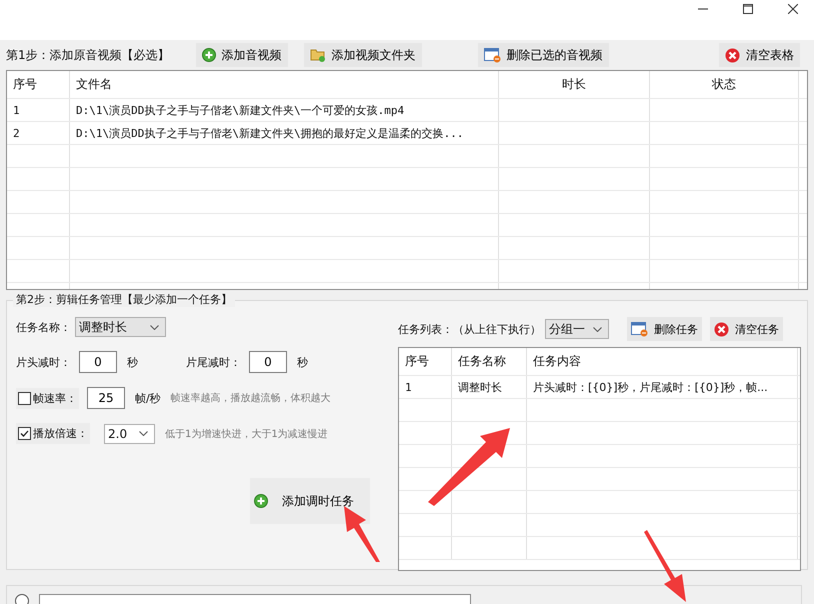 Image resolution: width=814 pixels, height=604 pixels. What do you see at coordinates (574, 84) in the screenshot?
I see `column-header: 时长` at bounding box center [574, 84].